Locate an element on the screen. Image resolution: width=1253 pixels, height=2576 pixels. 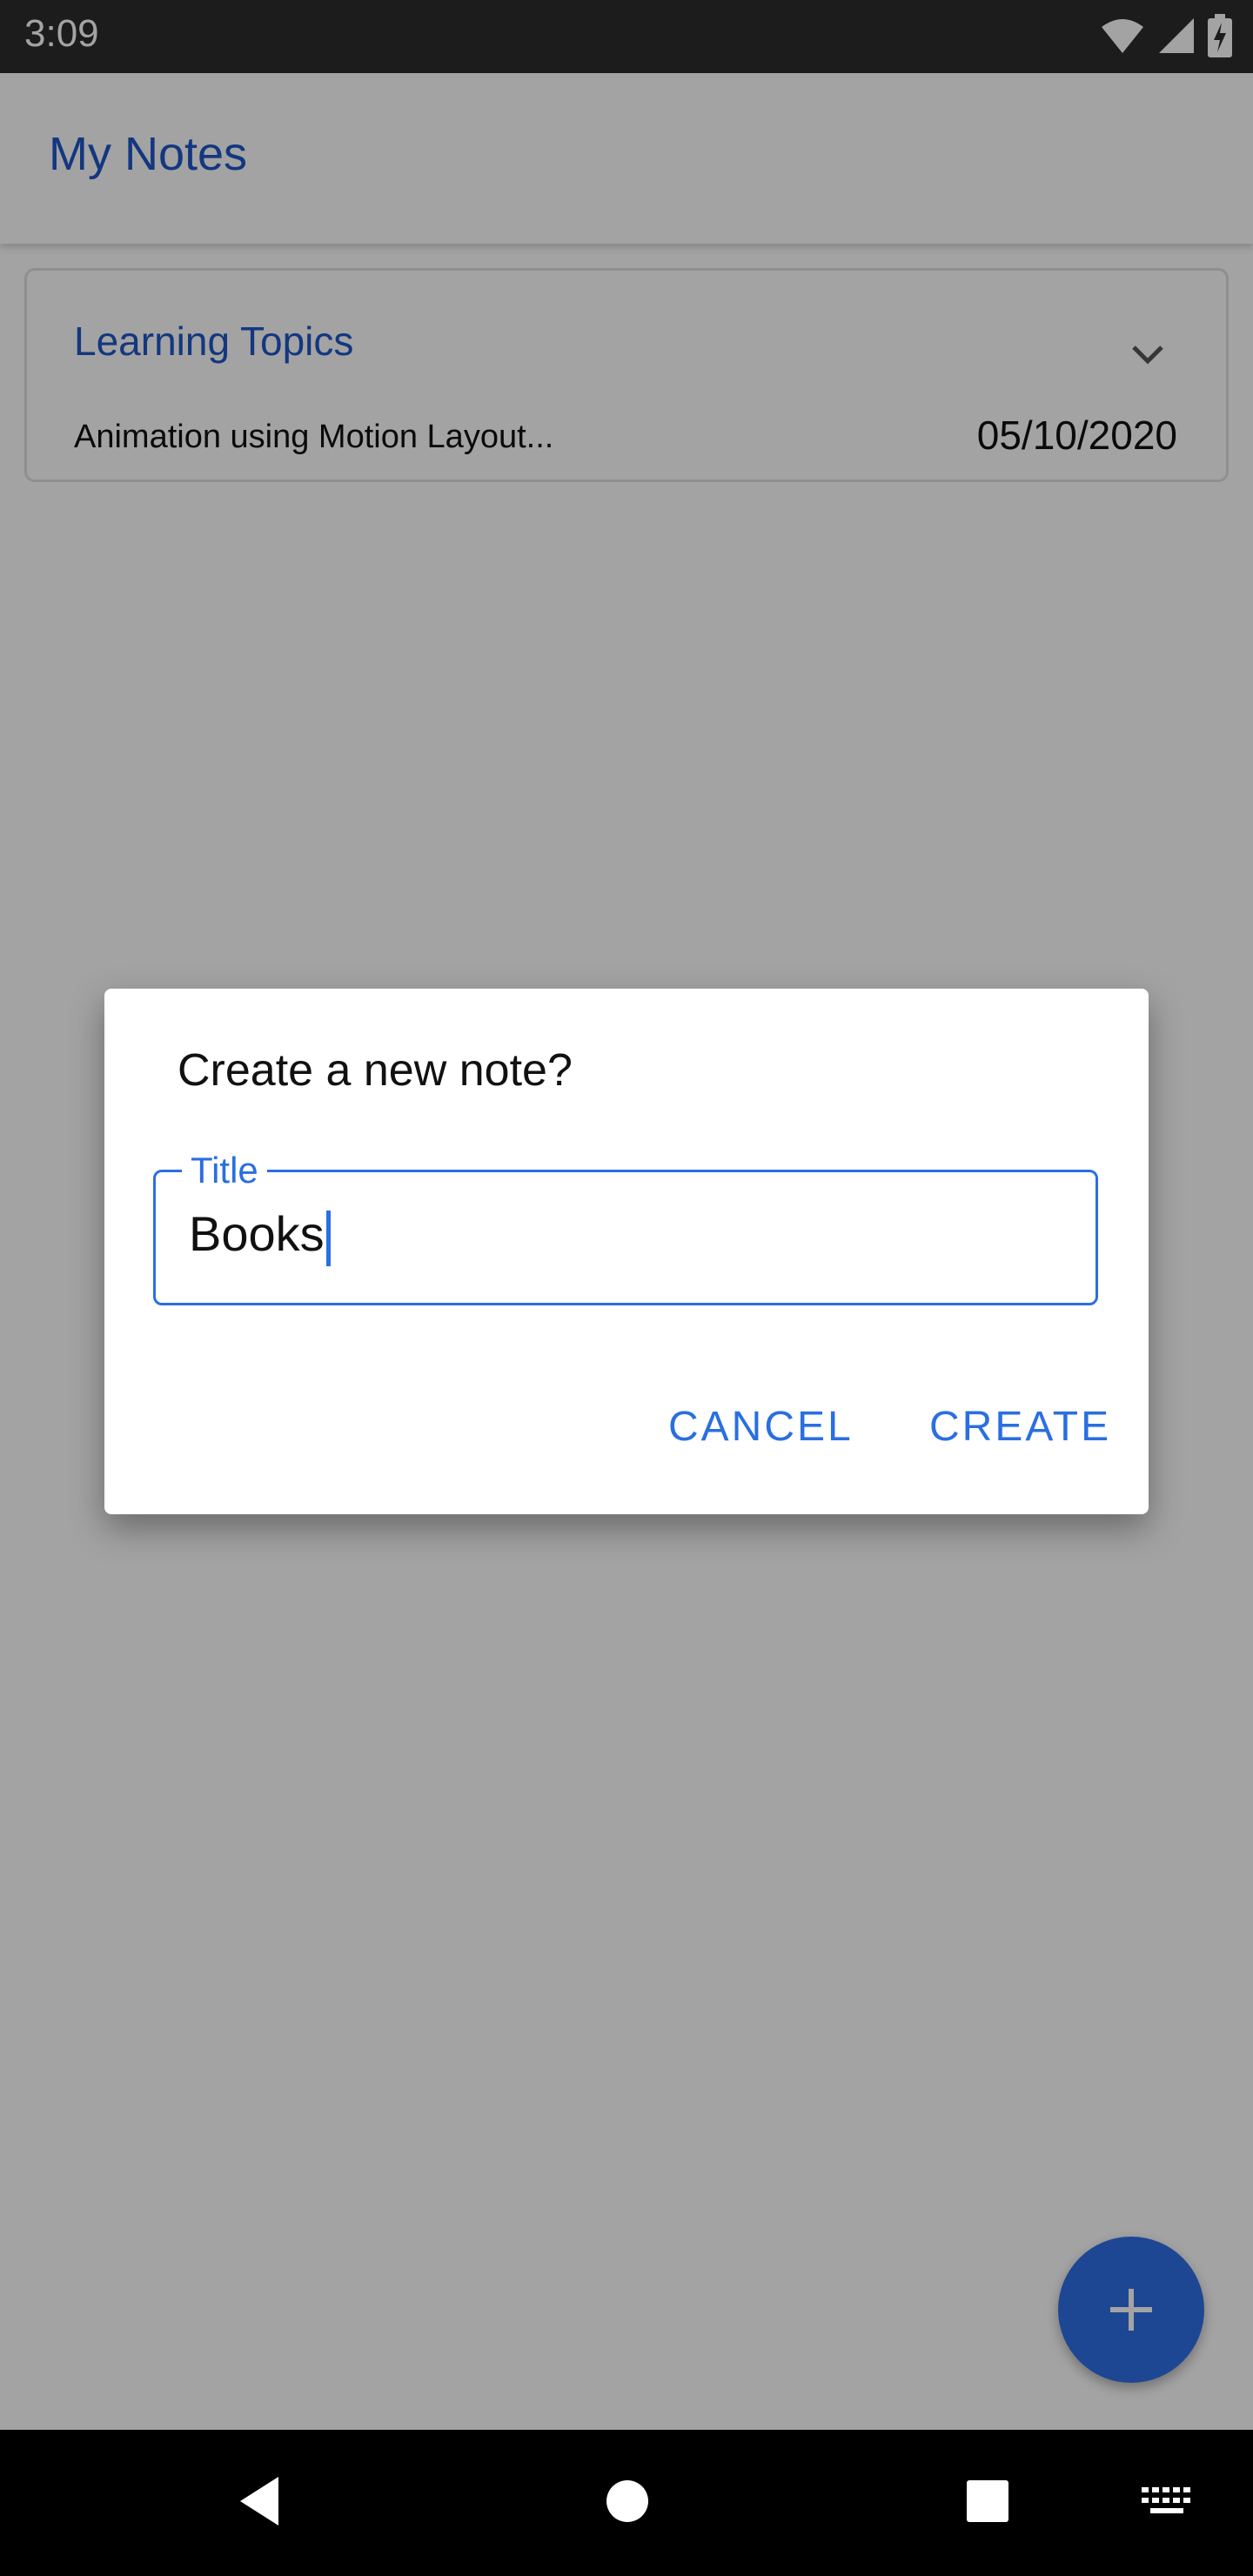
create-button: CREATE is located at coordinates (1021, 1426).